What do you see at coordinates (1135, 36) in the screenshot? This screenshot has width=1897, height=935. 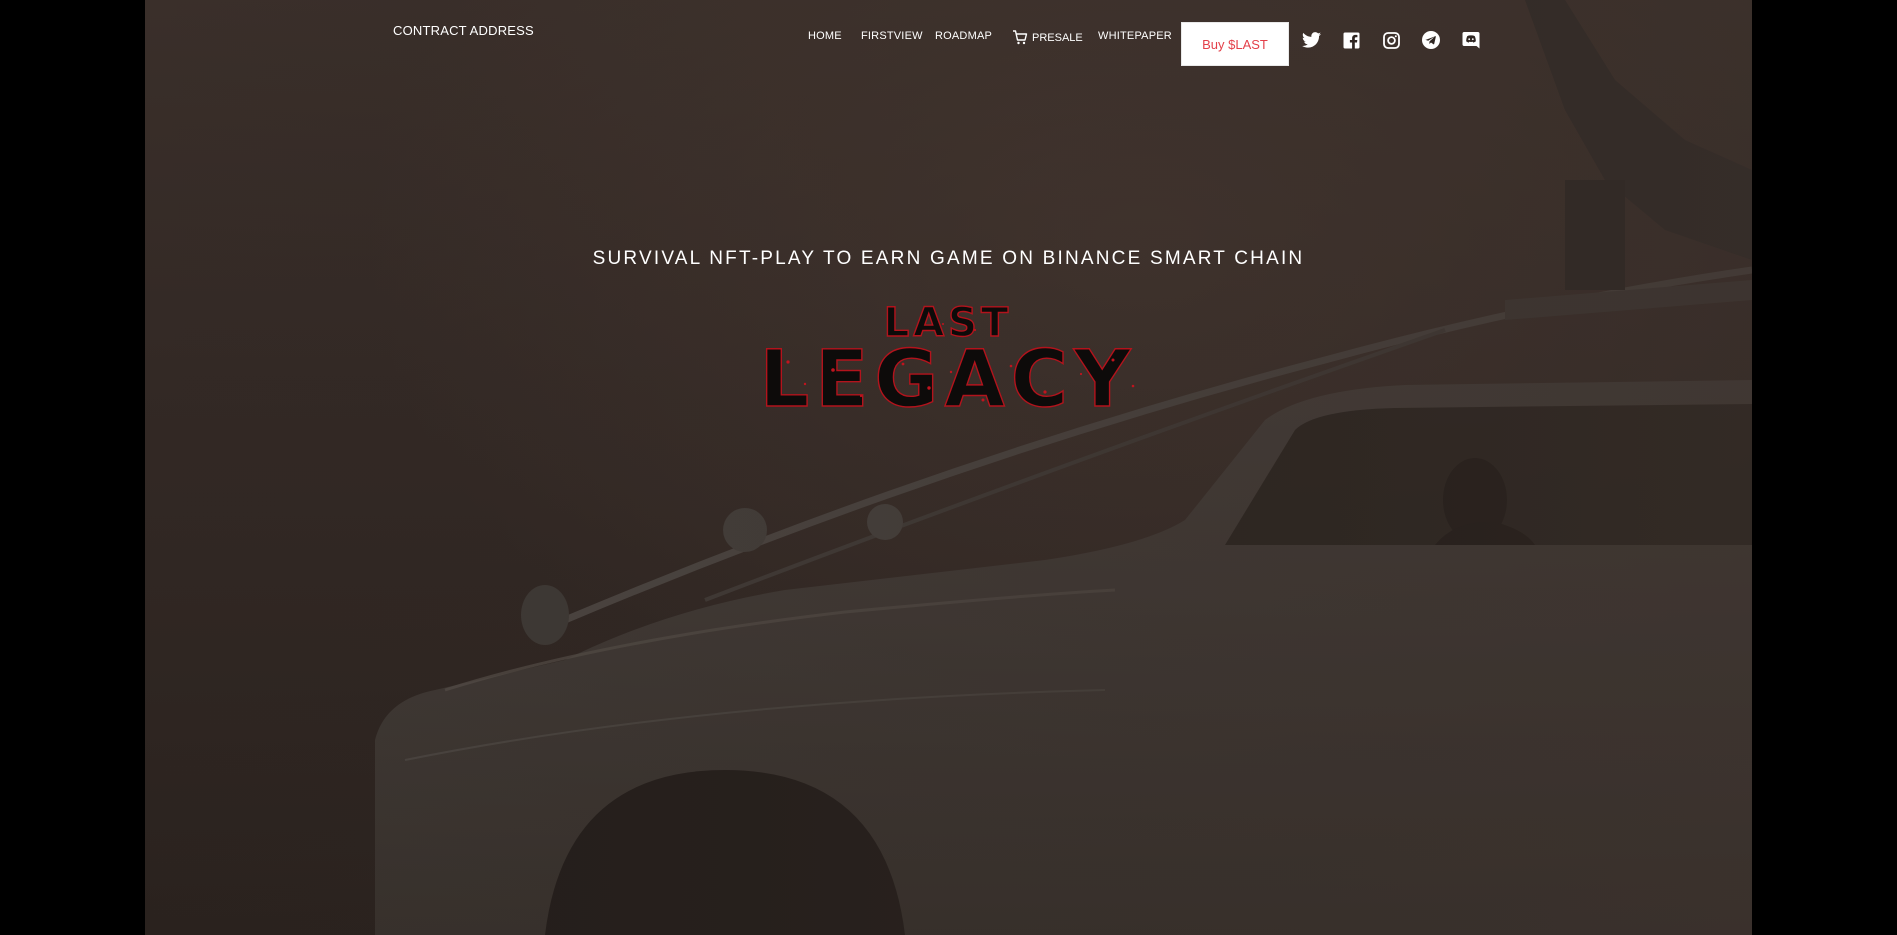 I see `nav-whitepaper: WHITEPAPER` at bounding box center [1135, 36].